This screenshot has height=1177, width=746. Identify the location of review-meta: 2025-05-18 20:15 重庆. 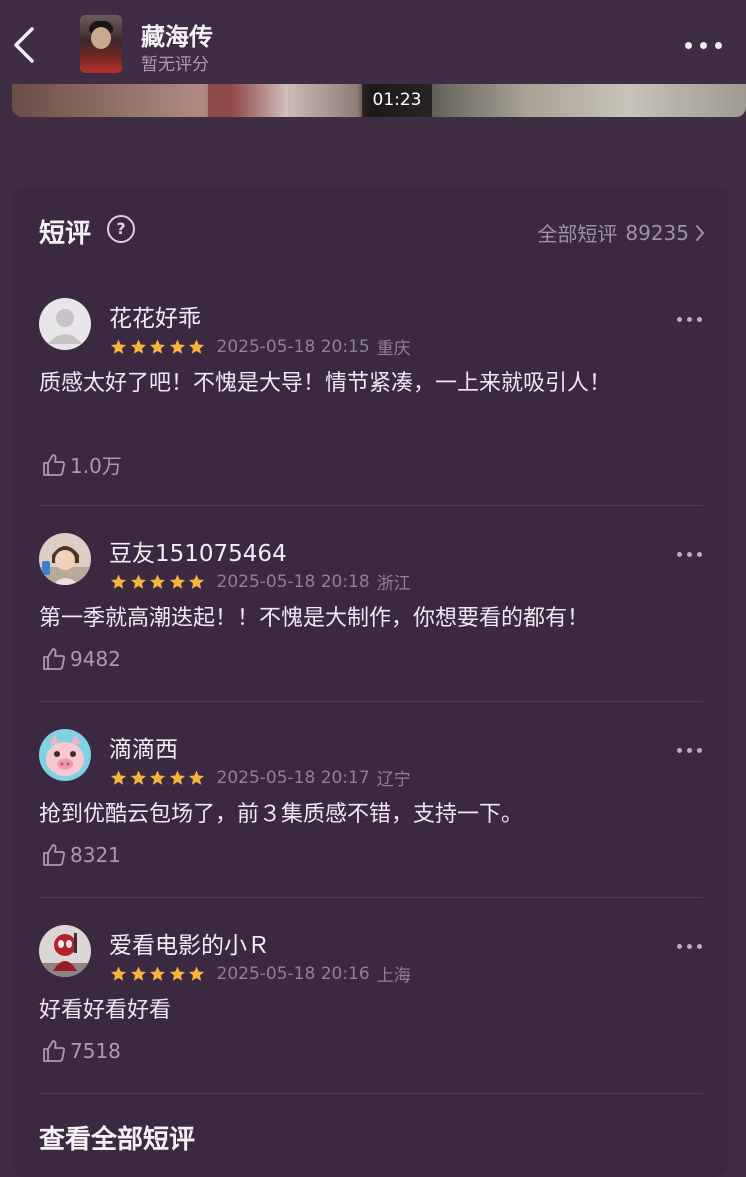
(260, 346).